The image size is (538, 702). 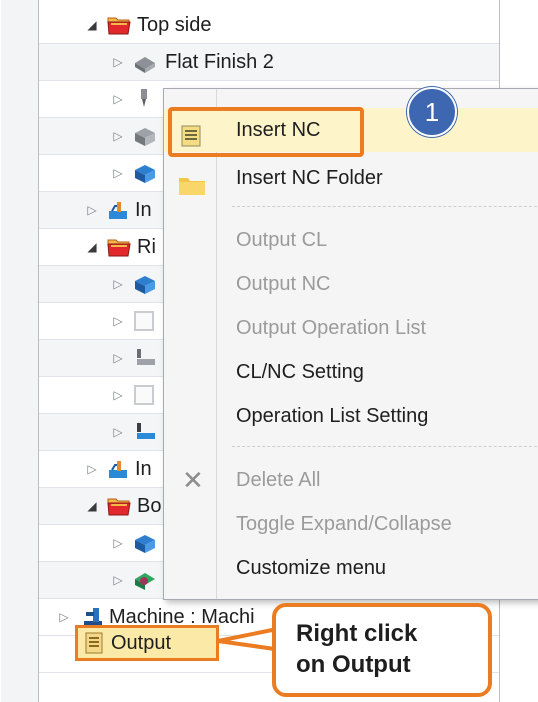 I want to click on menu-item-operation-list-setting: Operation List Setting, so click(x=351, y=416).